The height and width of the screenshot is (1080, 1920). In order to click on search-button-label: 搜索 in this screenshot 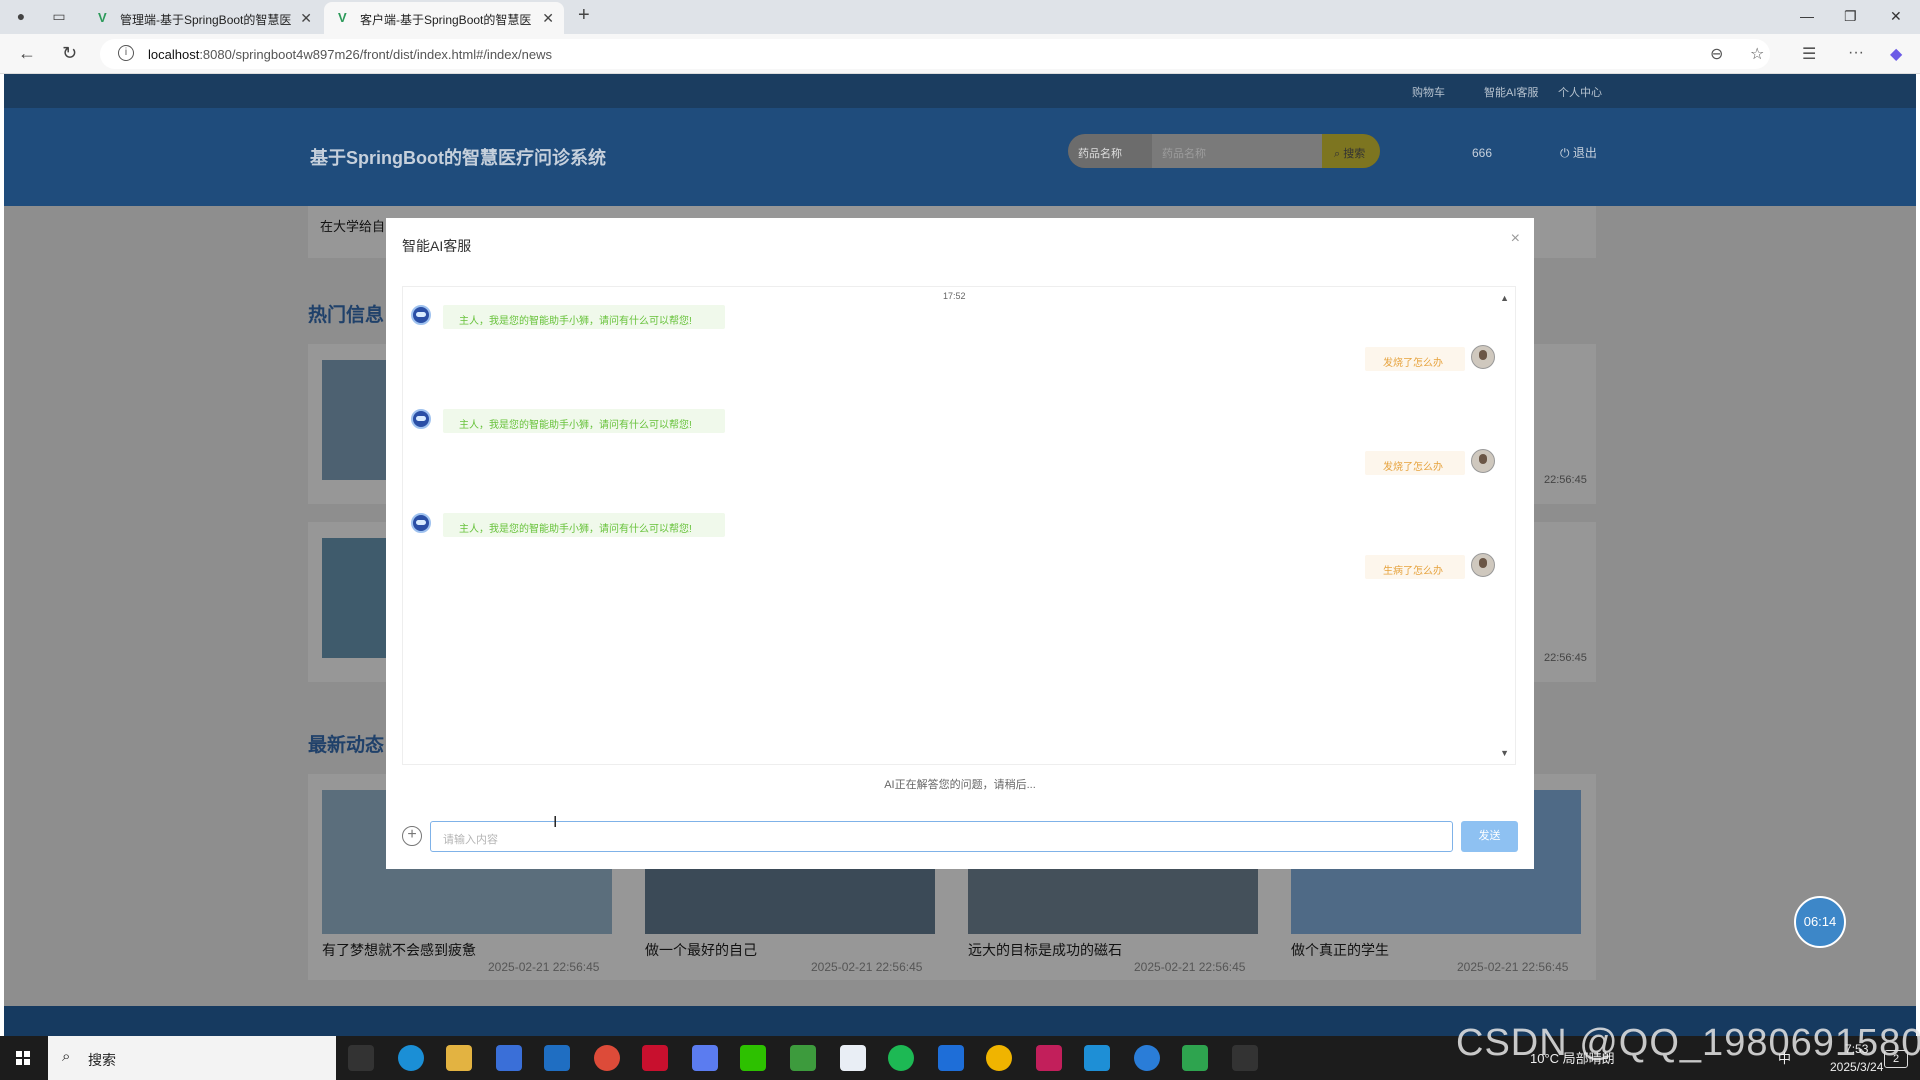, I will do `click(1354, 154)`.